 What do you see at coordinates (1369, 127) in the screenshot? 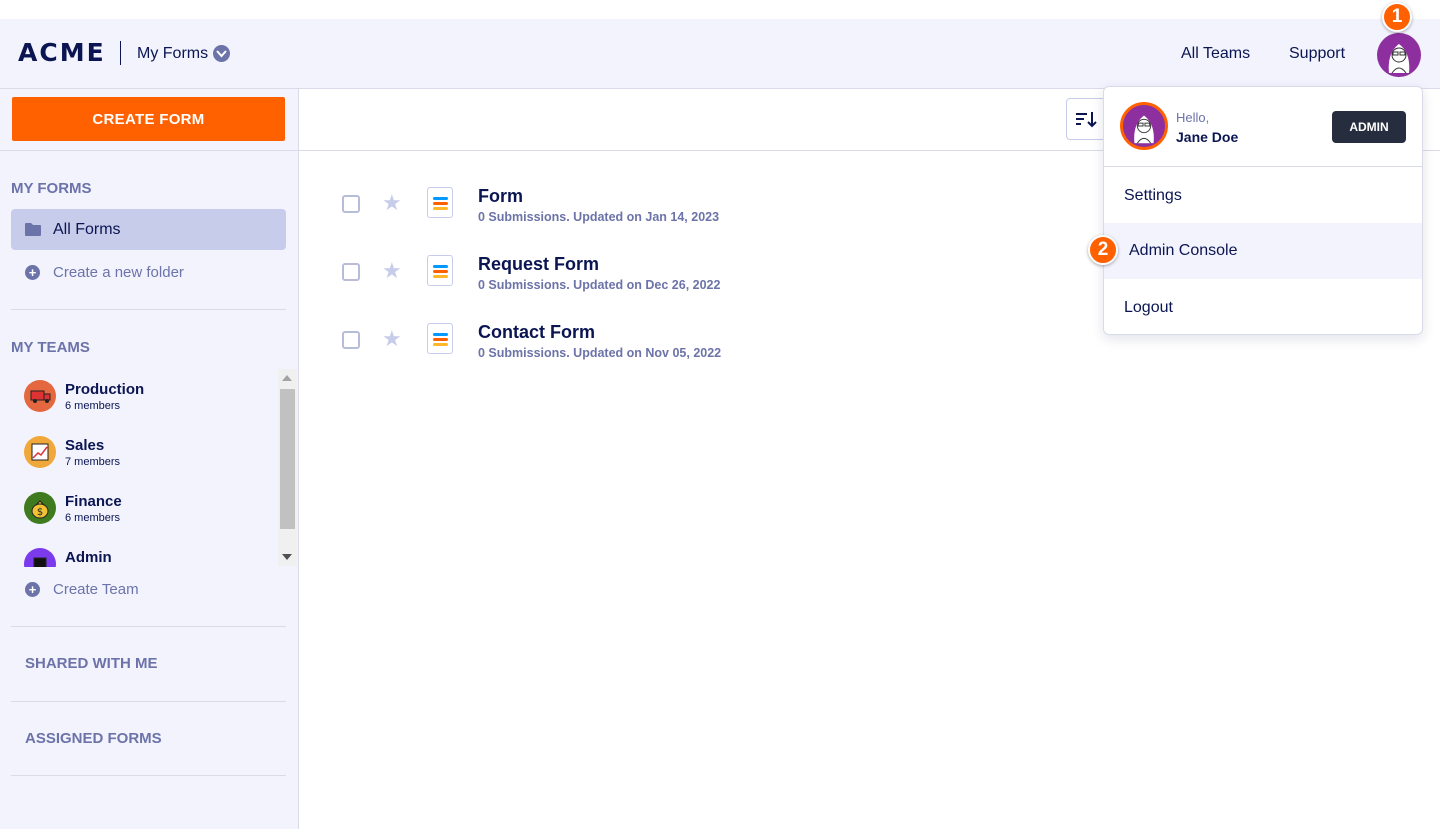
I see `admin-badge: ADMIN` at bounding box center [1369, 127].